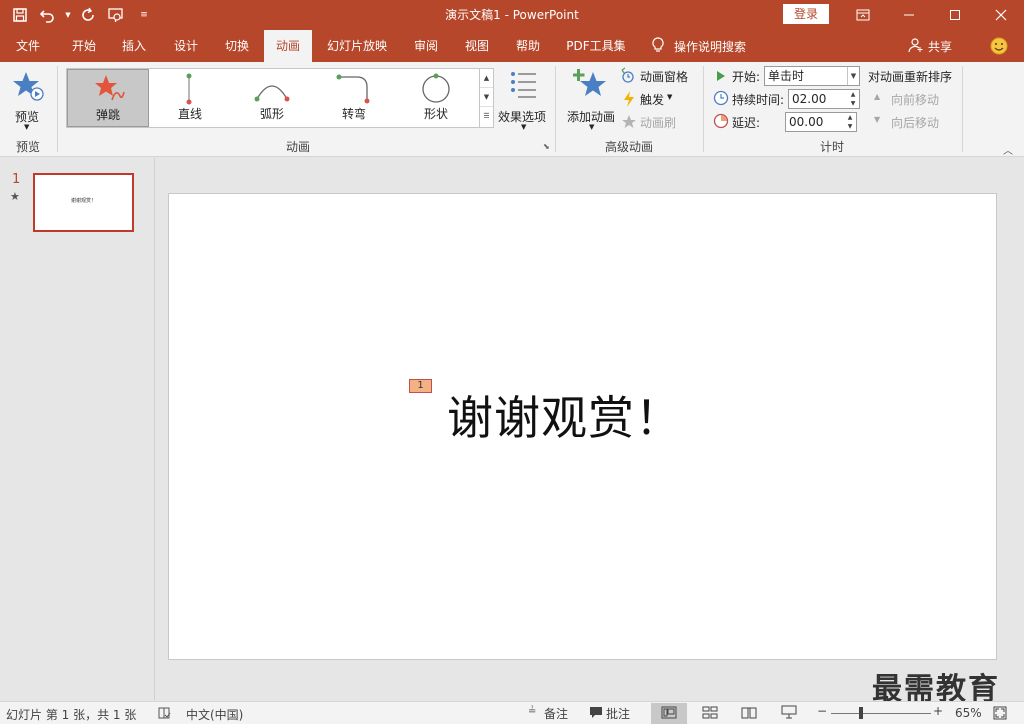  I want to click on gallery-scroll-up-icon: ▲, so click(486, 78).